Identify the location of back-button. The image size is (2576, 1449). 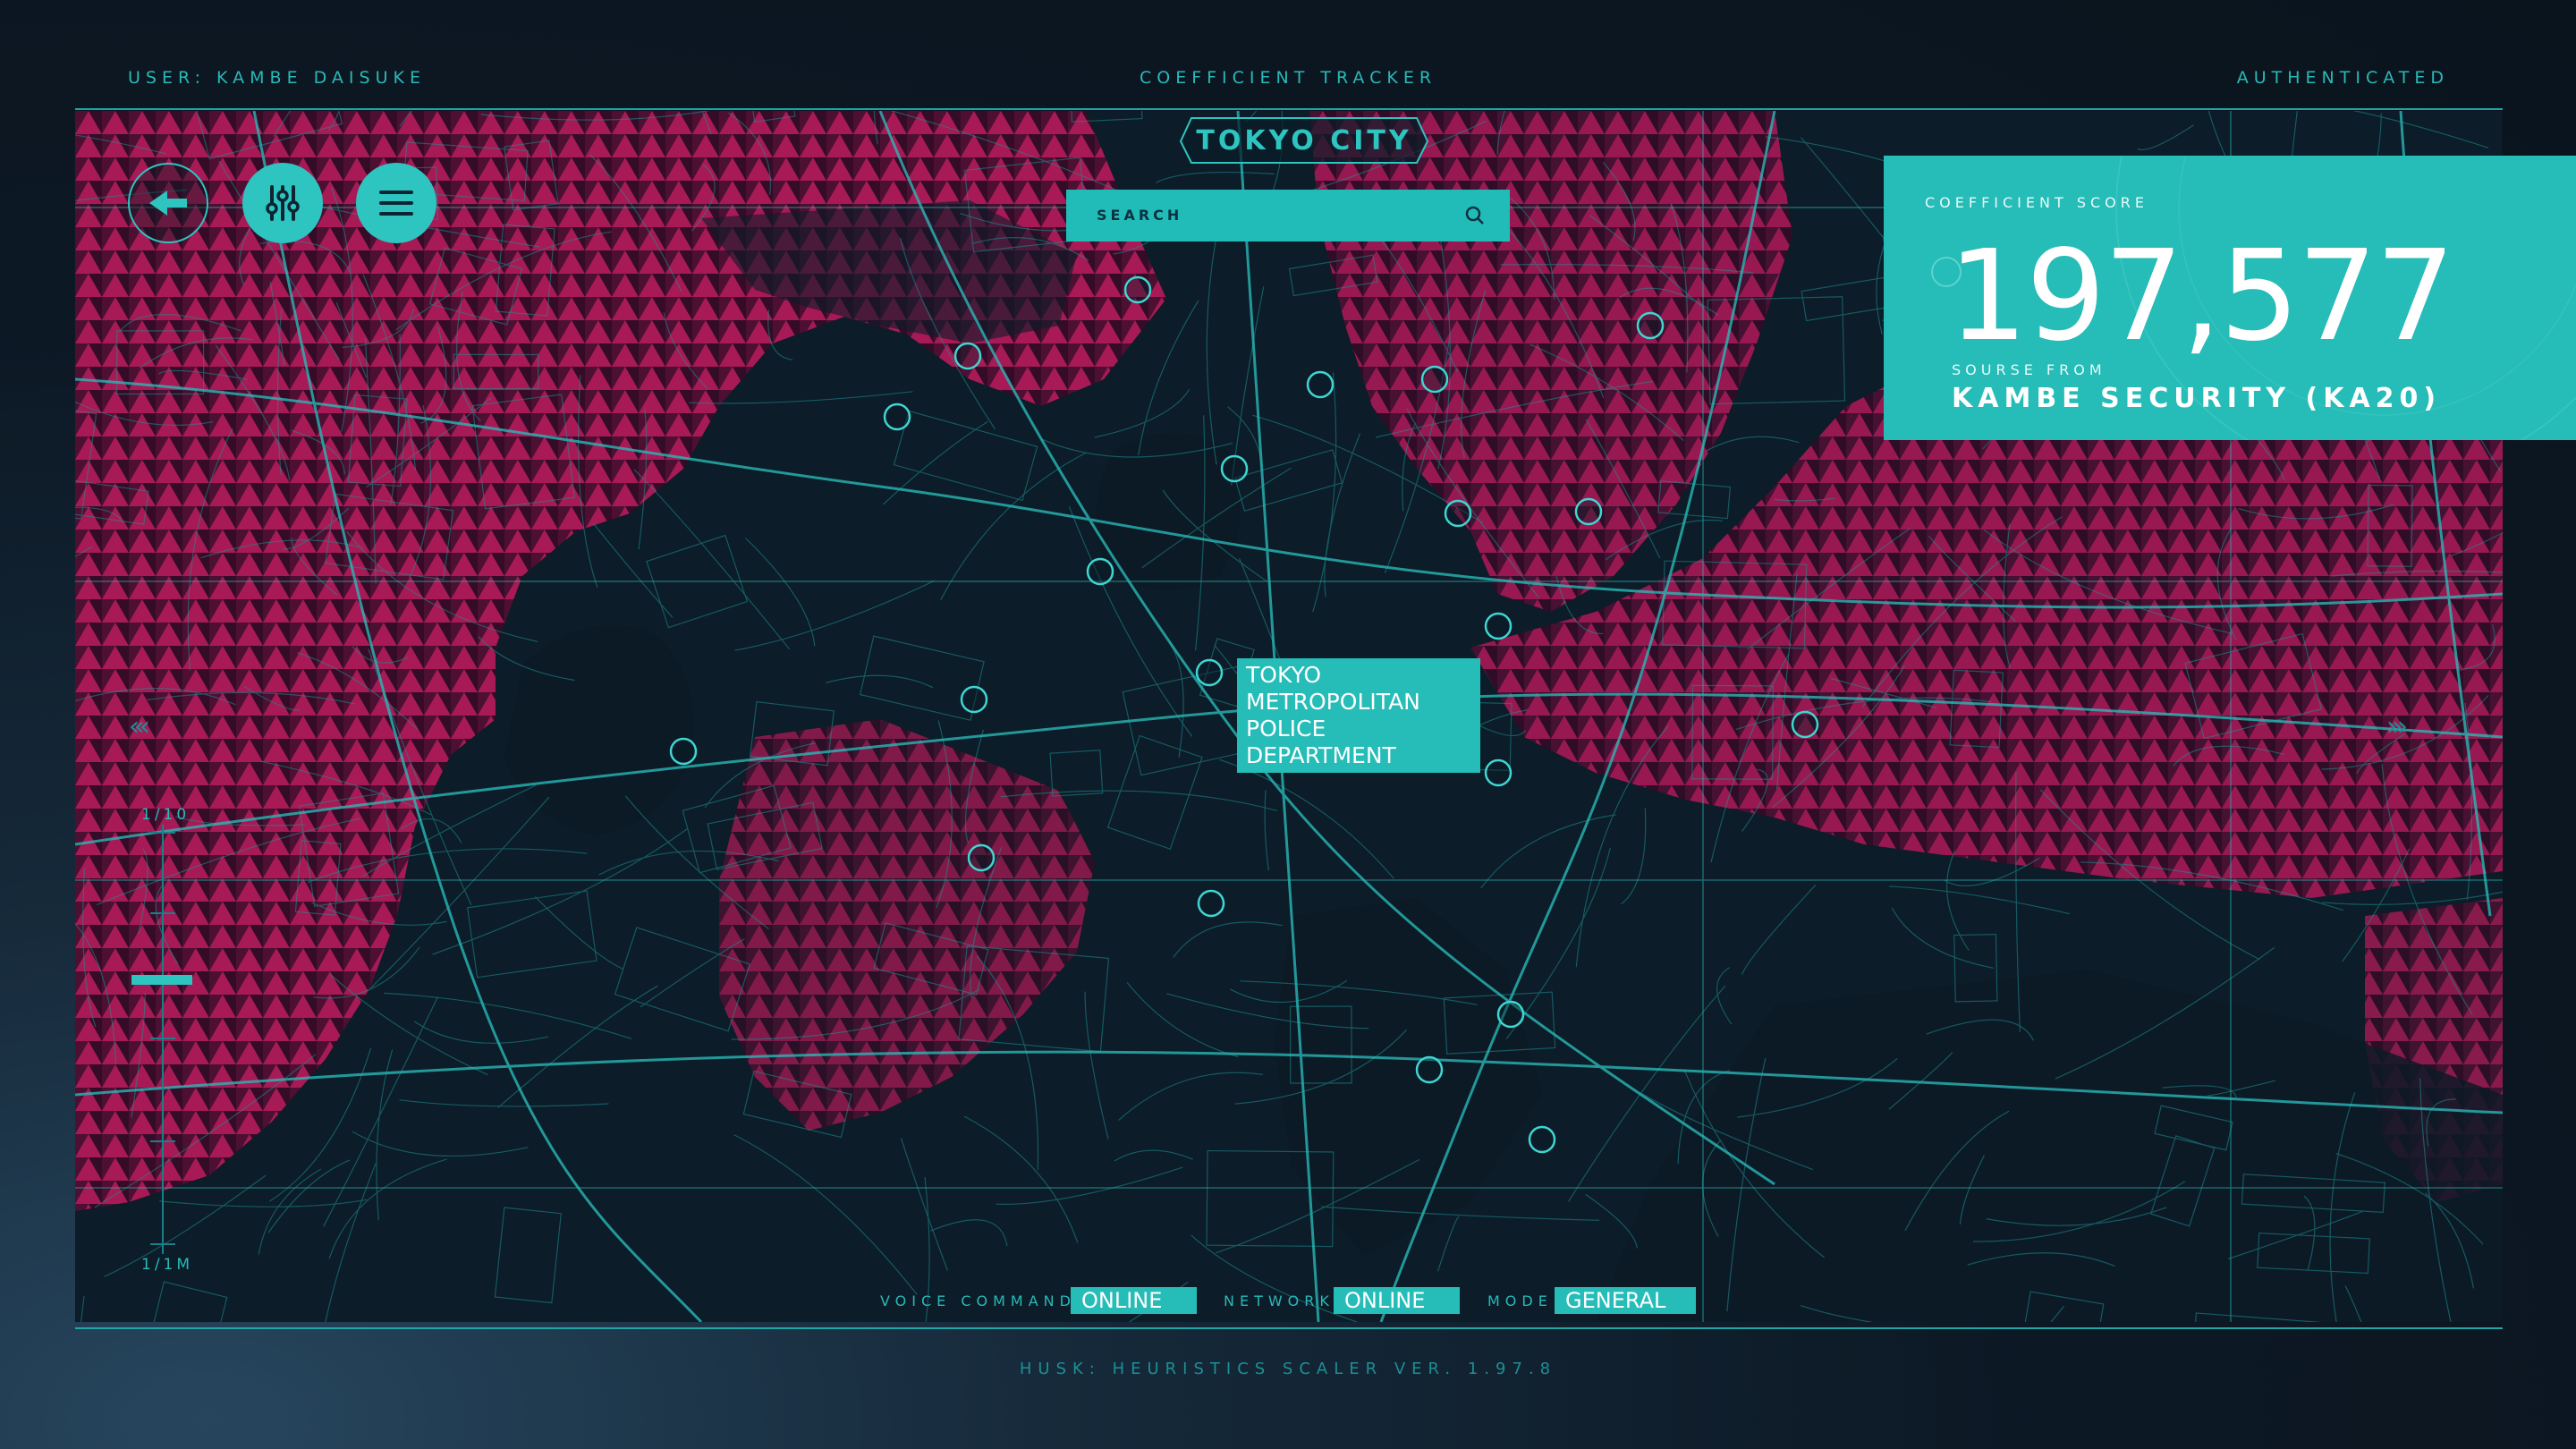
(168, 203).